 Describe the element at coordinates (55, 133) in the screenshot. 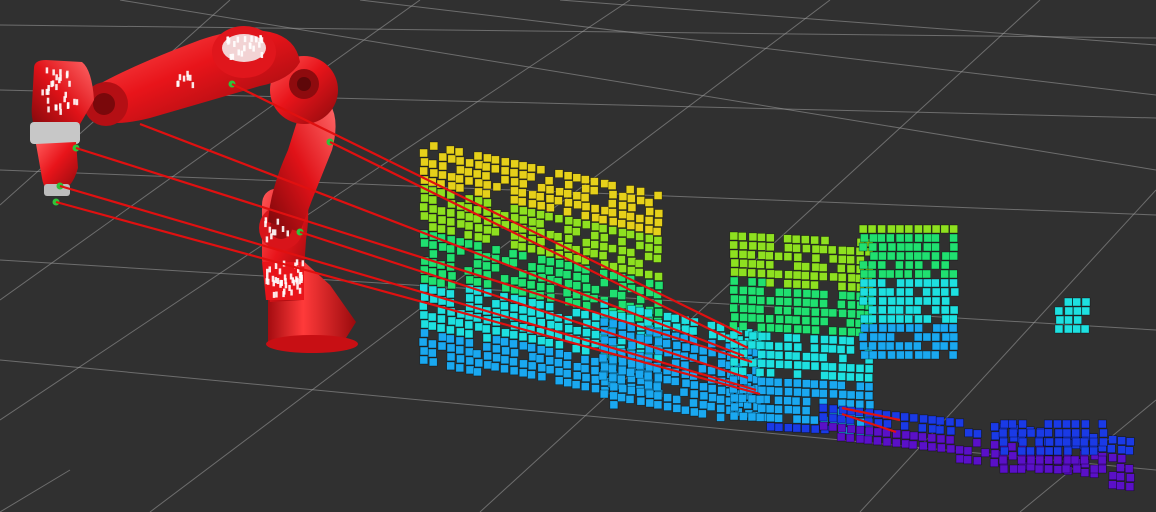

I see `robot-wrist-band` at that location.